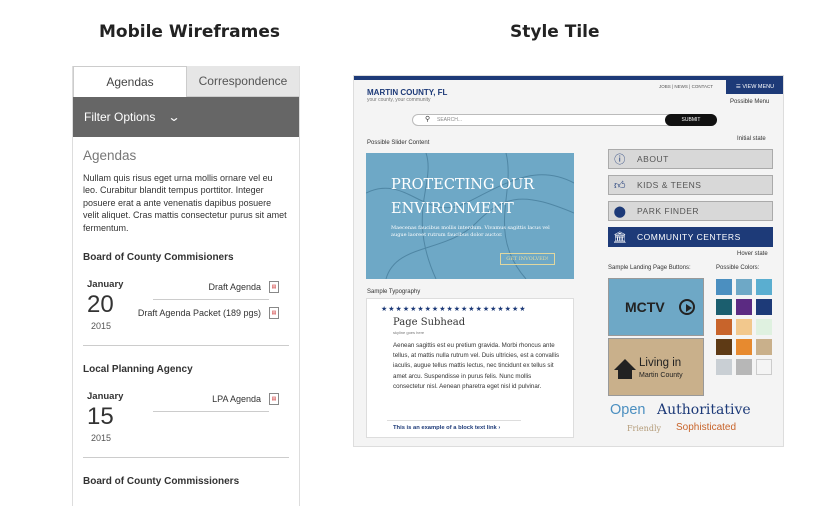 This screenshot has width=836, height=528. I want to click on nav-label: ABOUT, so click(653, 159).